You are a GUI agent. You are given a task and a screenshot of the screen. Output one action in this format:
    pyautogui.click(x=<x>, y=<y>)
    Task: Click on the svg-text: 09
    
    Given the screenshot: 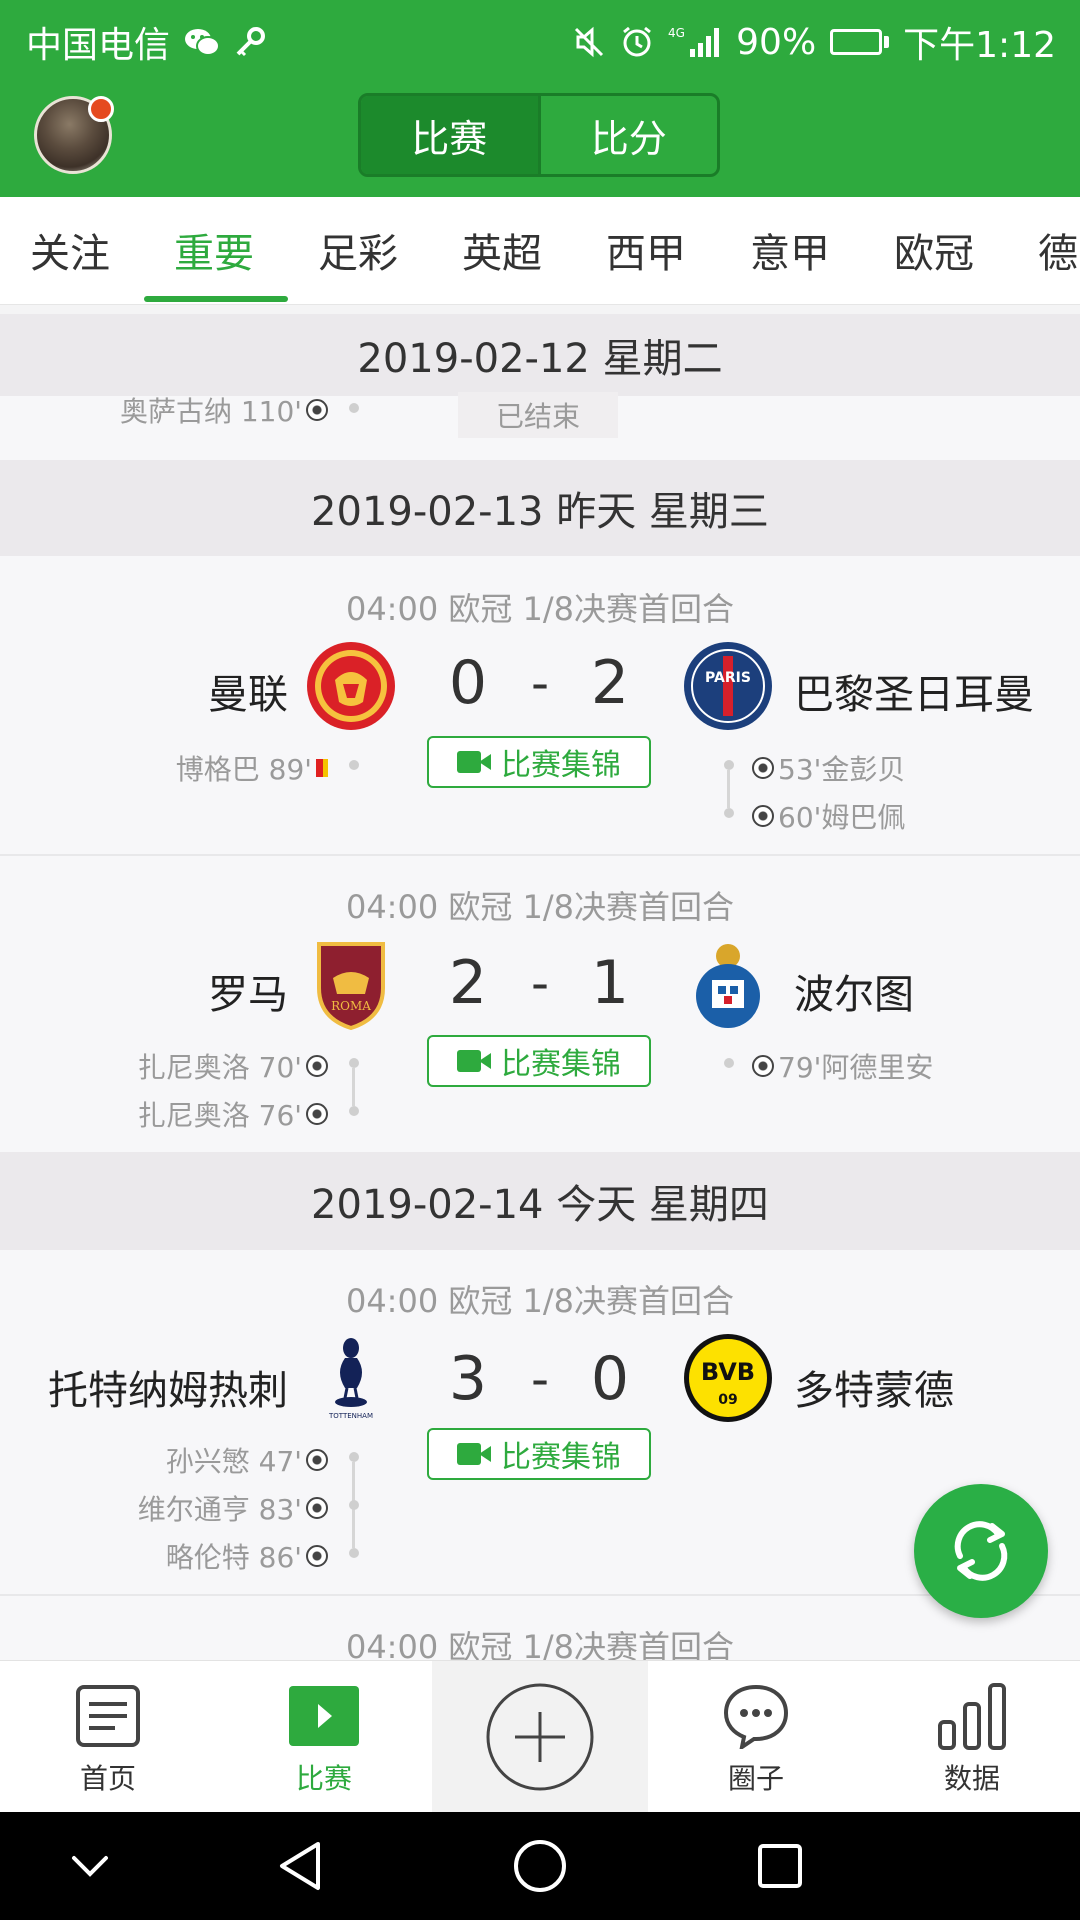 What is the action you would take?
    pyautogui.click(x=727, y=1400)
    